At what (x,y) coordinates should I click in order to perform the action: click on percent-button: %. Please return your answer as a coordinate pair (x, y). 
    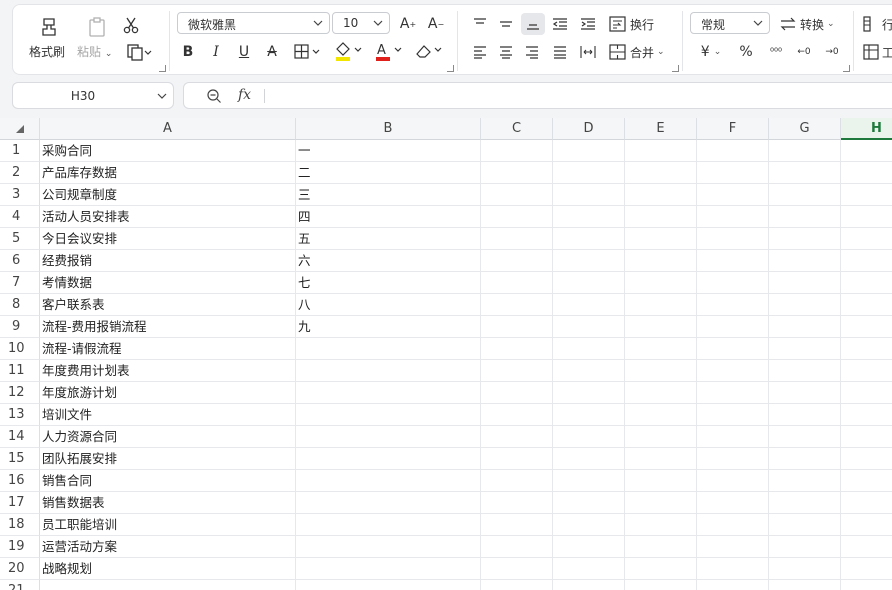
    Looking at the image, I should click on (746, 52).